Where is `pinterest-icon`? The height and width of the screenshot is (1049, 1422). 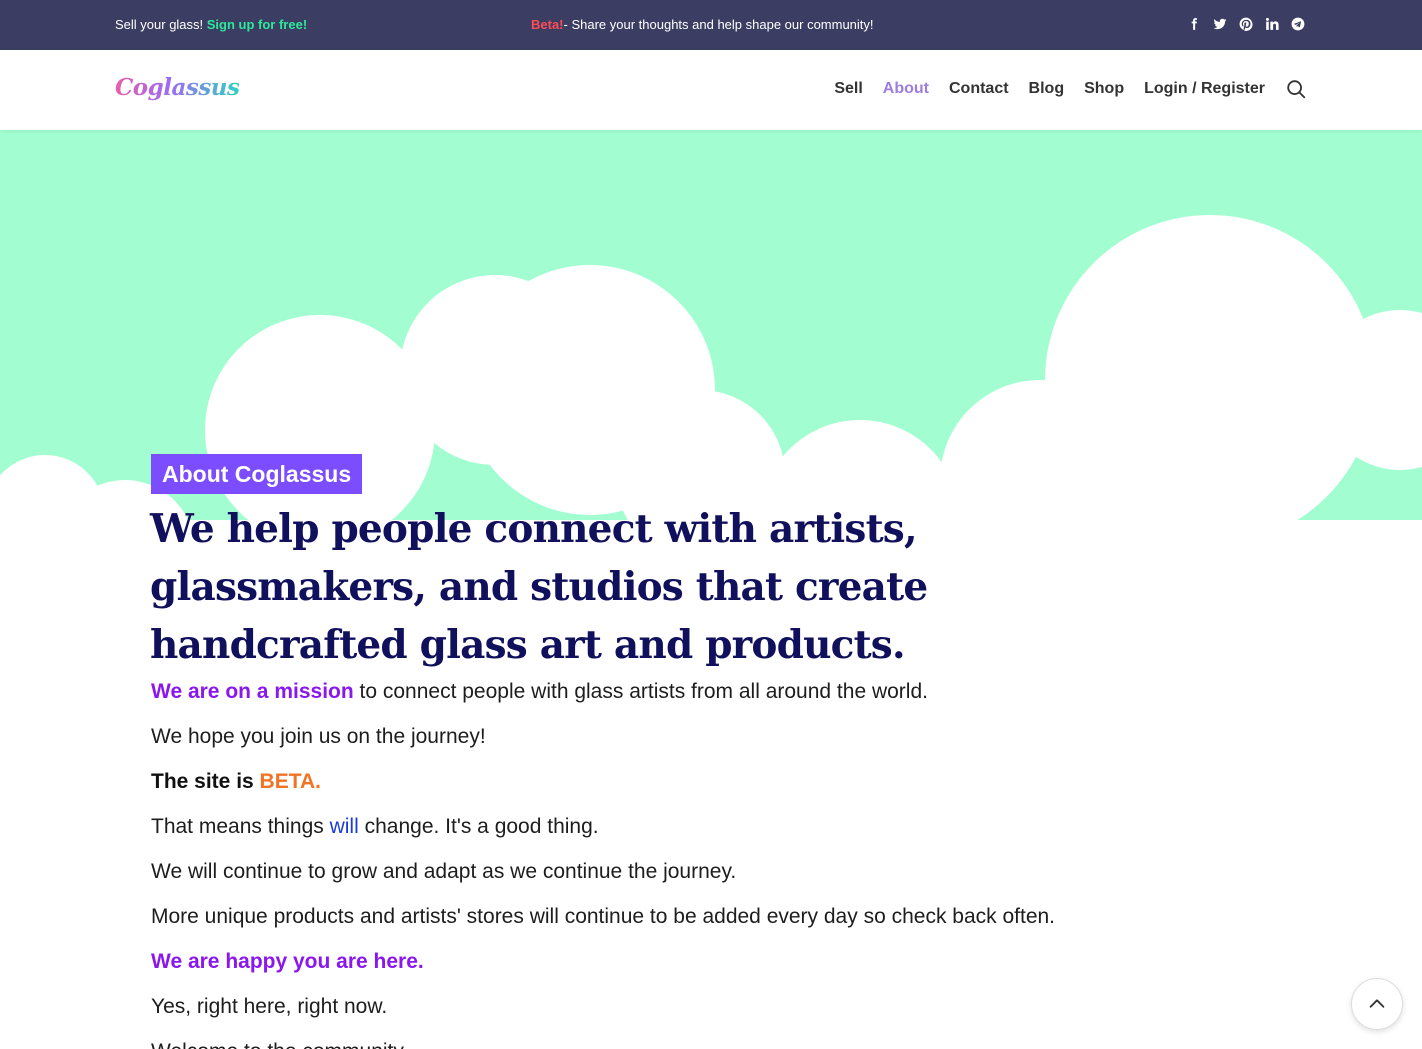
pinterest-icon is located at coordinates (1246, 24).